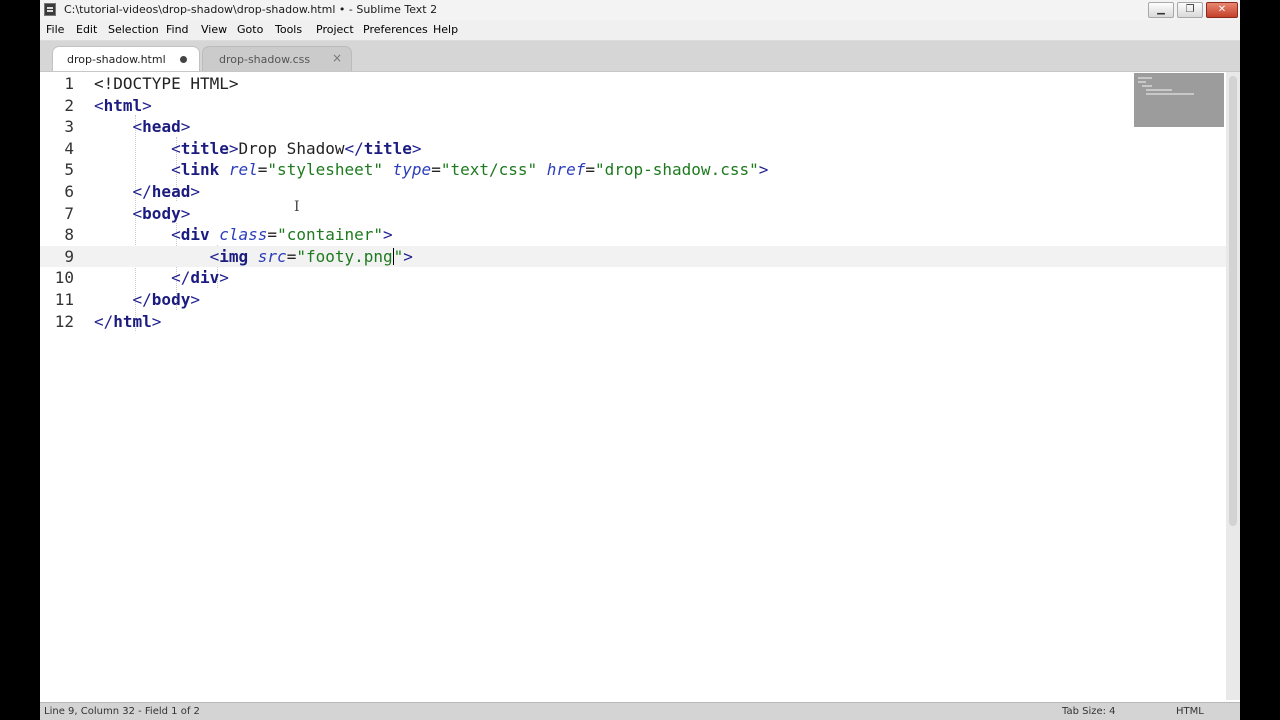  Describe the element at coordinates (243, 170) in the screenshot. I see `attribute-name: rel` at that location.